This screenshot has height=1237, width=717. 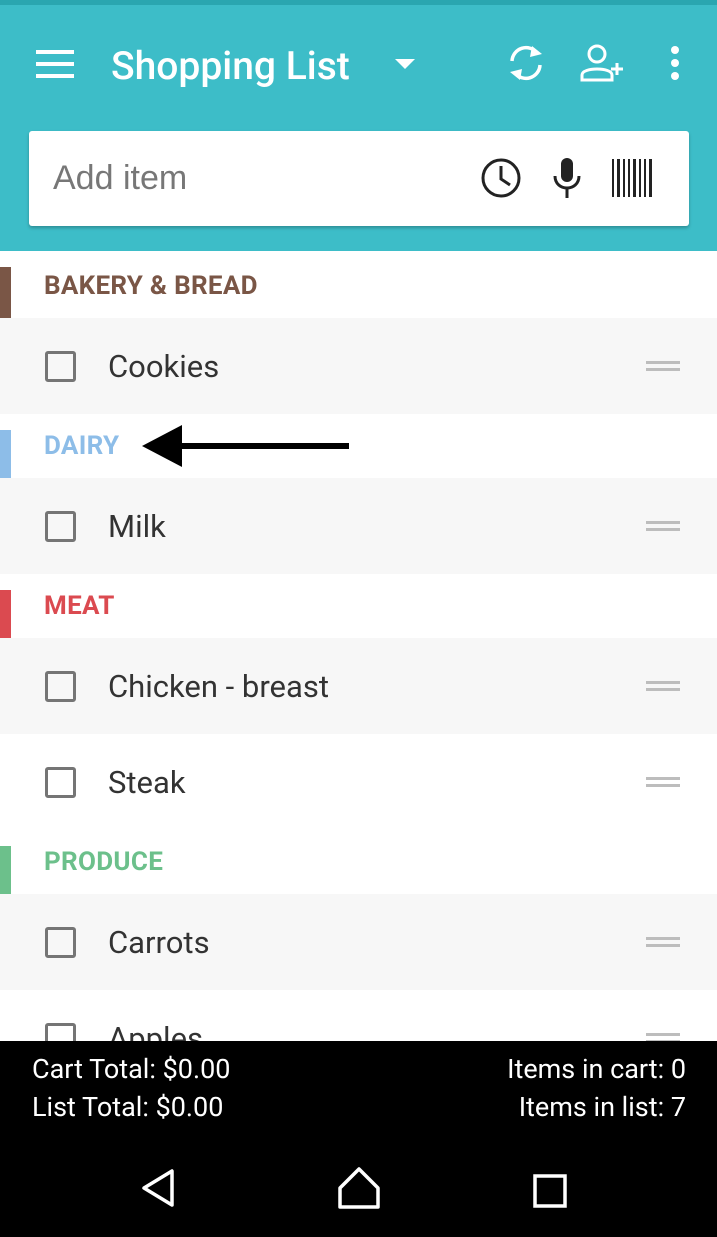 What do you see at coordinates (147, 782) in the screenshot?
I see `item-label: Steak` at bounding box center [147, 782].